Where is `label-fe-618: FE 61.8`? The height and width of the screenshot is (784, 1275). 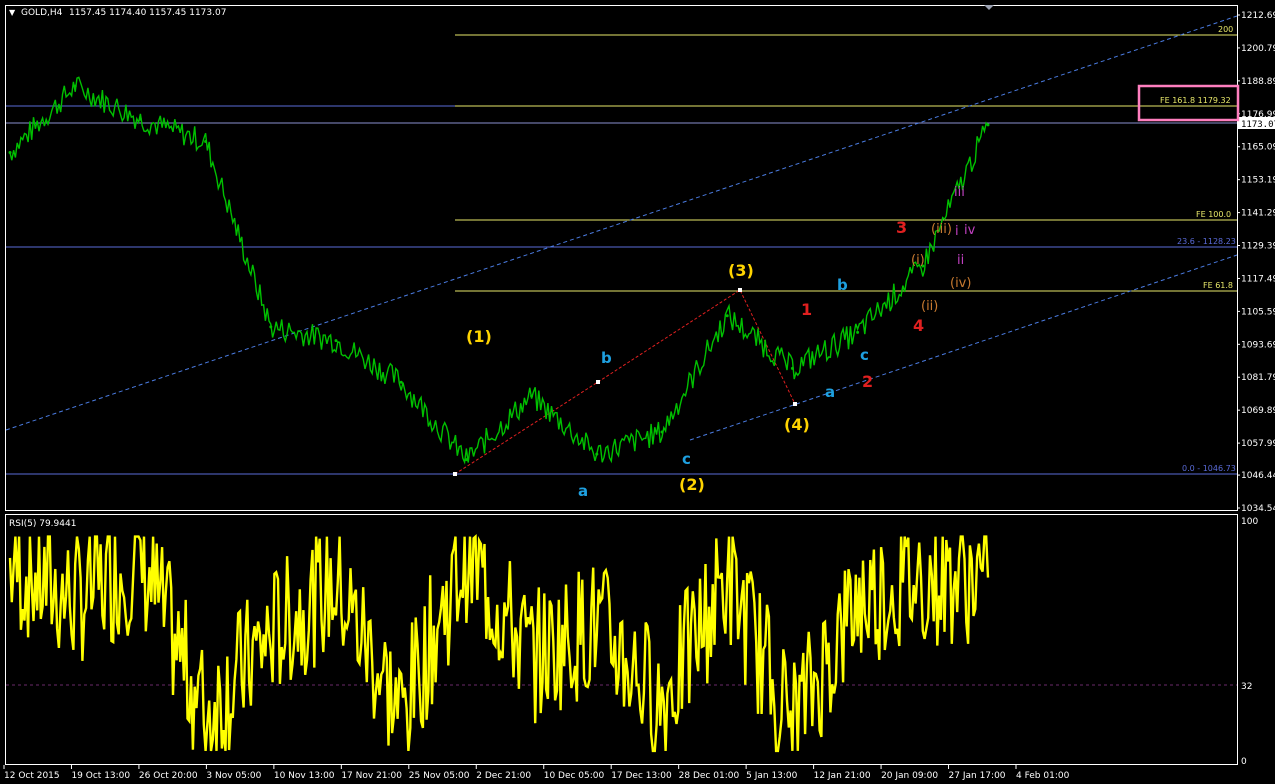
label-fe-618: FE 61.8 is located at coordinates (1218, 285).